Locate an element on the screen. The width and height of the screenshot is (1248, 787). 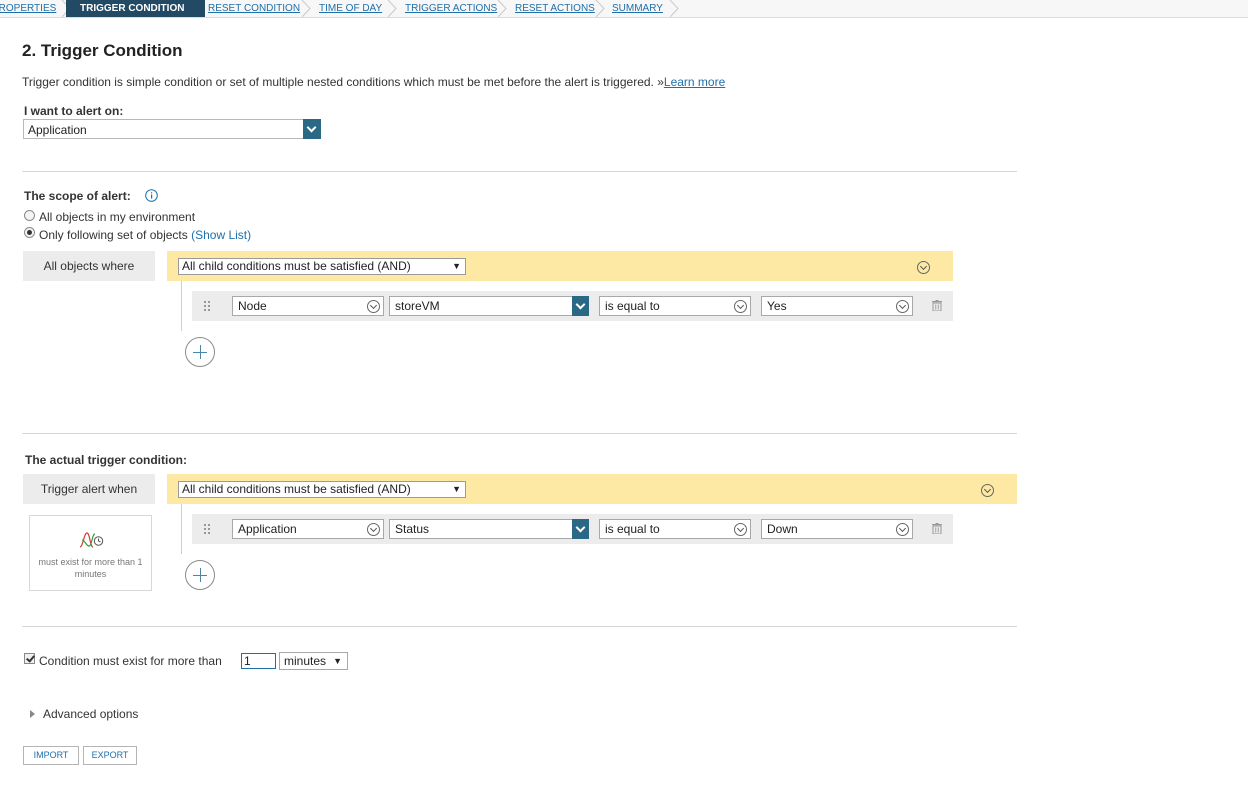
scope-field-object-value: Node is located at coordinates (252, 306).